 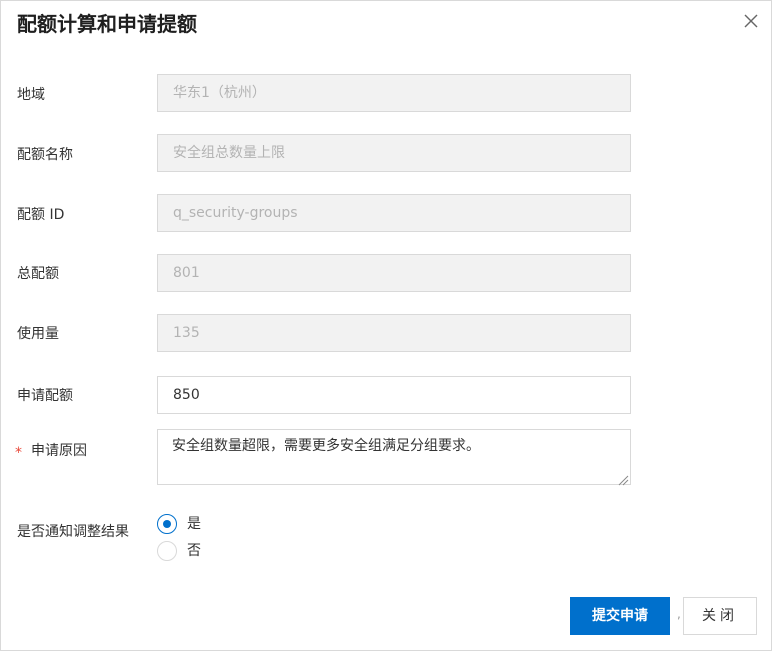 What do you see at coordinates (394, 457) in the screenshot?
I see `reason-textarea: 安全组数量超限，需要更多安全组满足分组要求。` at bounding box center [394, 457].